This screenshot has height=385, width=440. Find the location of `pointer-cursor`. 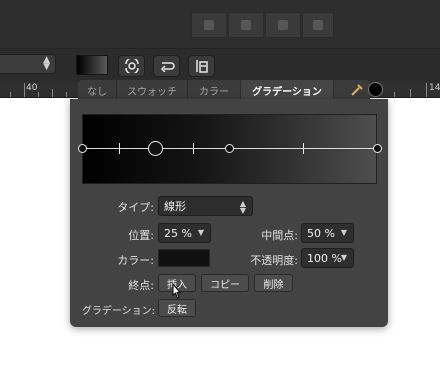

pointer-cursor is located at coordinates (176, 292).